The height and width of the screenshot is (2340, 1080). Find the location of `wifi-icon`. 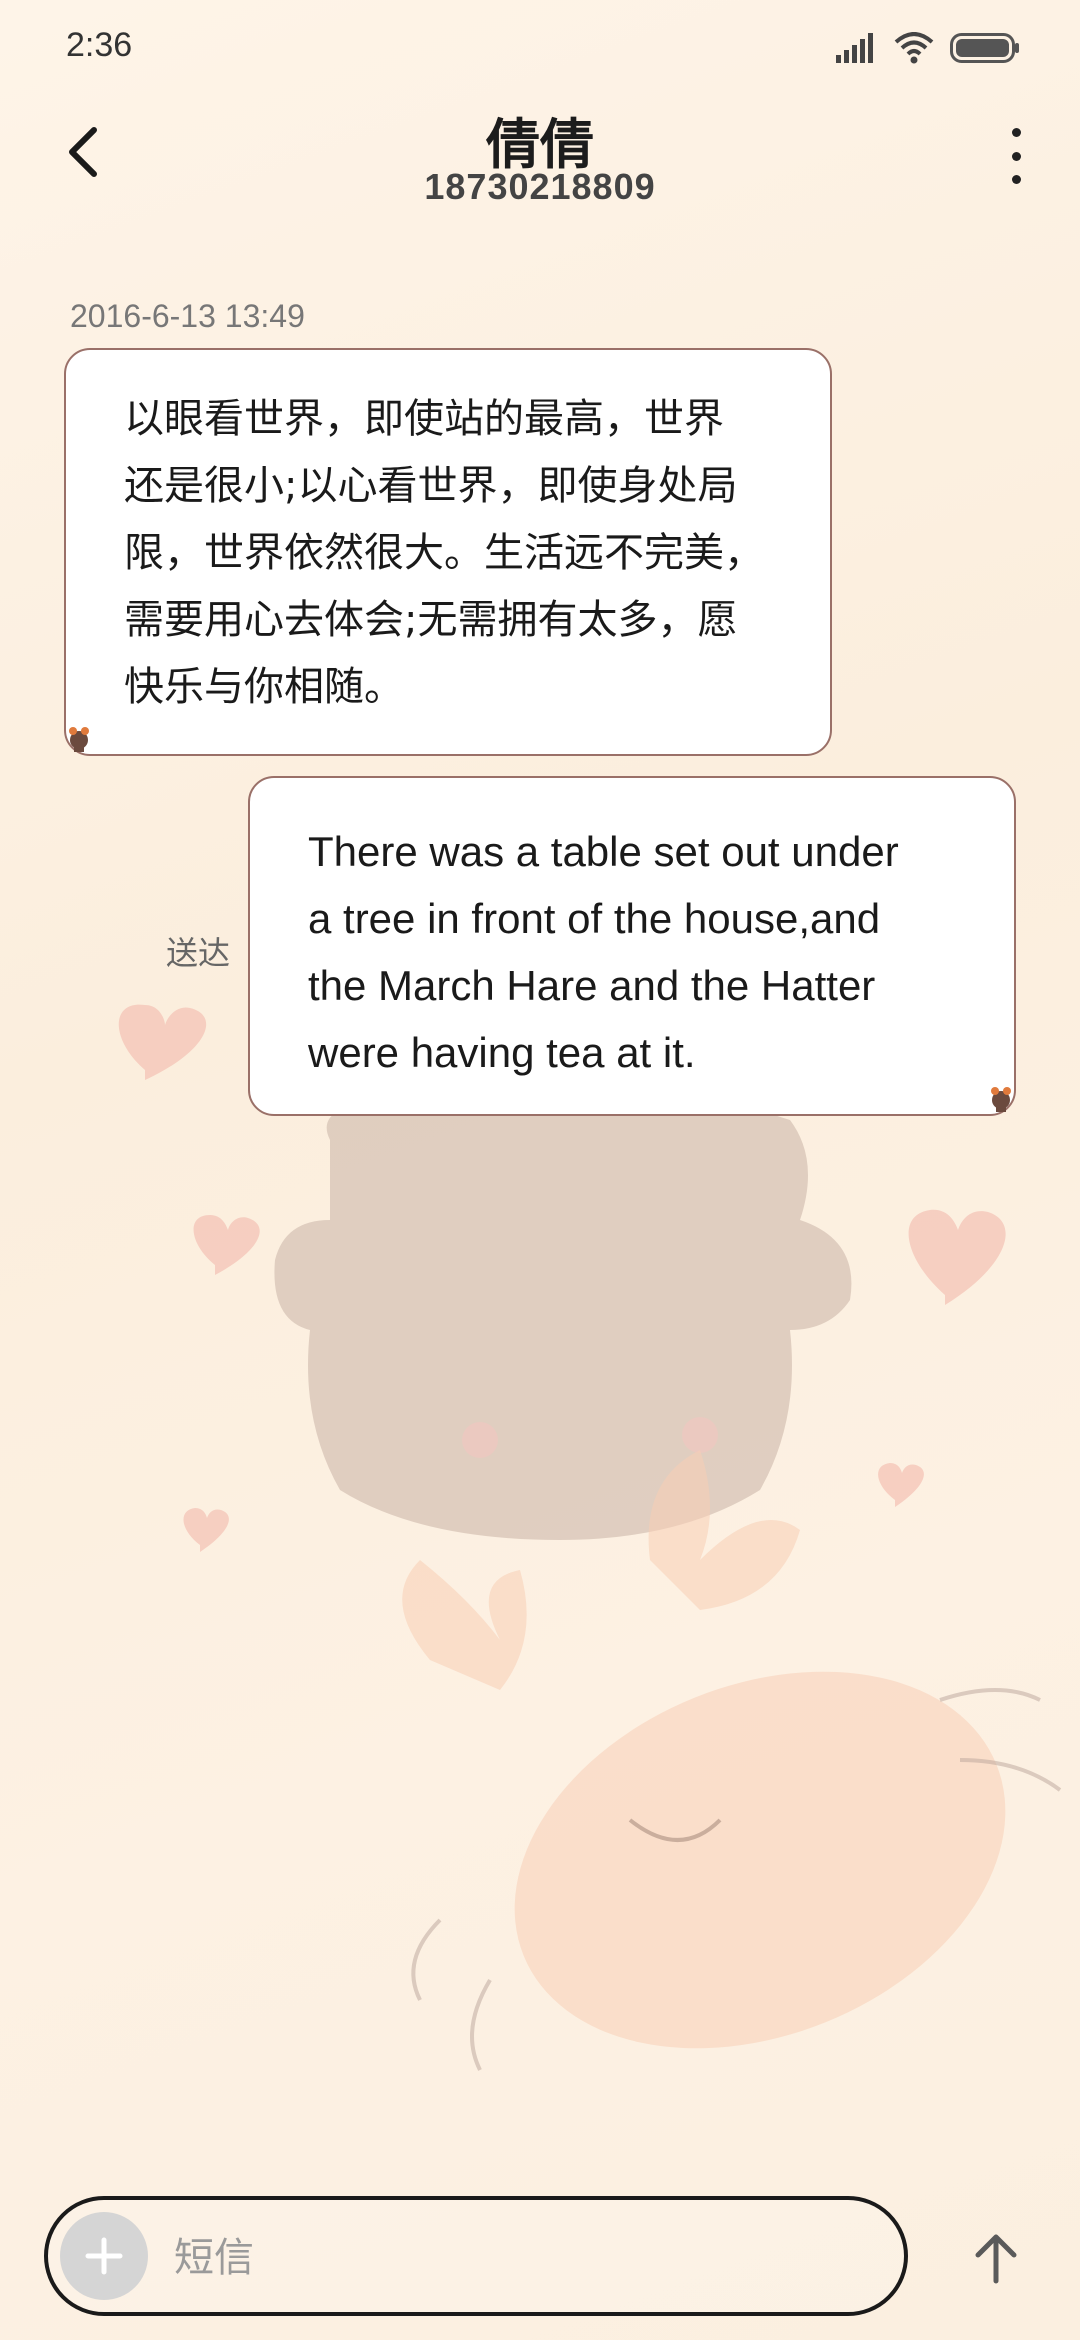

wifi-icon is located at coordinates (914, 48).